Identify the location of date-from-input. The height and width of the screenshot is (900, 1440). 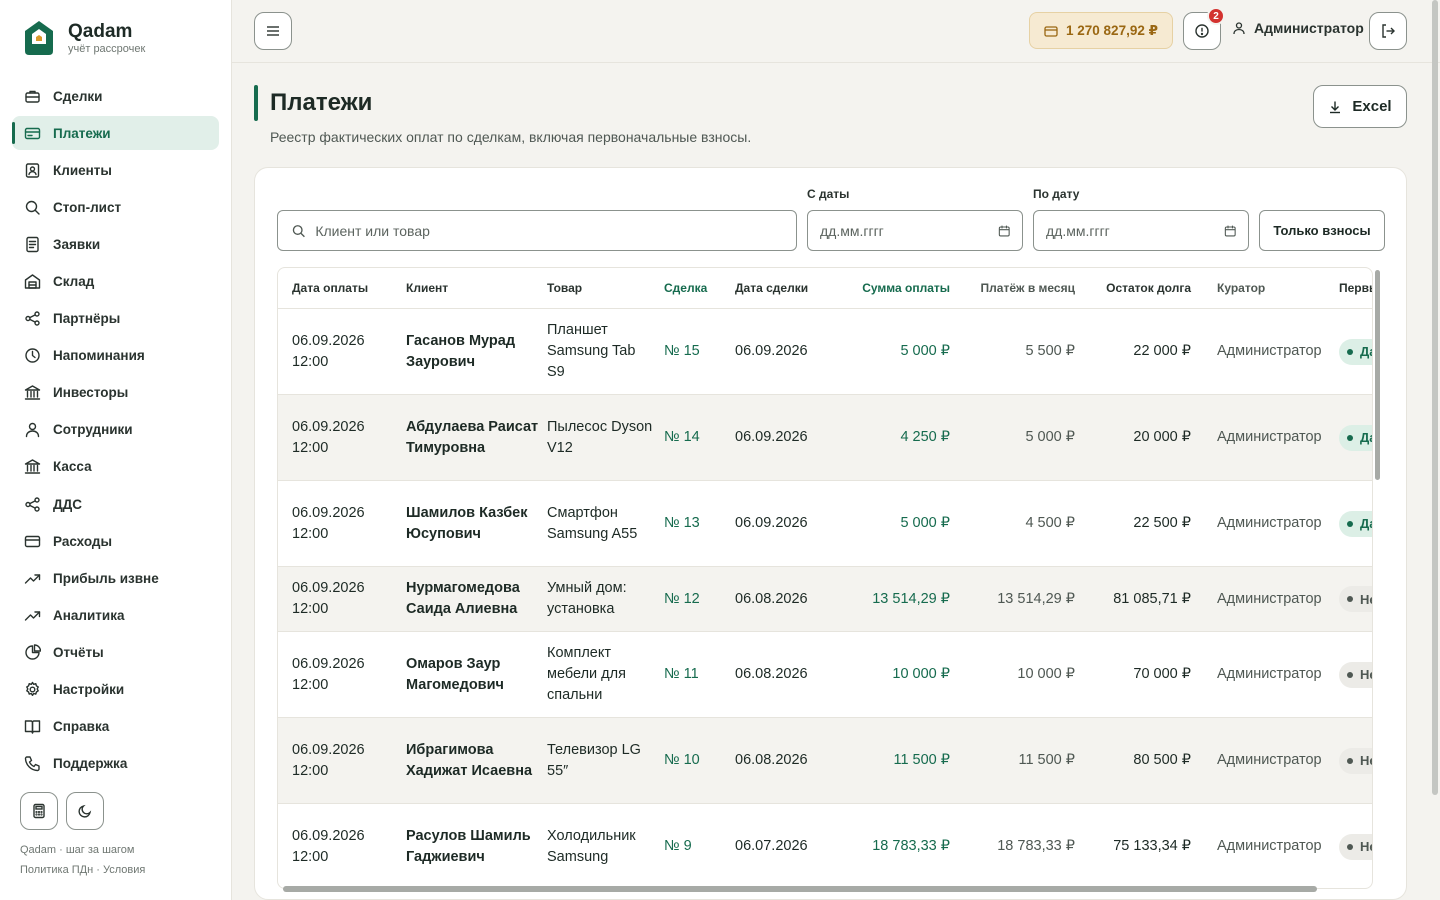
(905, 230).